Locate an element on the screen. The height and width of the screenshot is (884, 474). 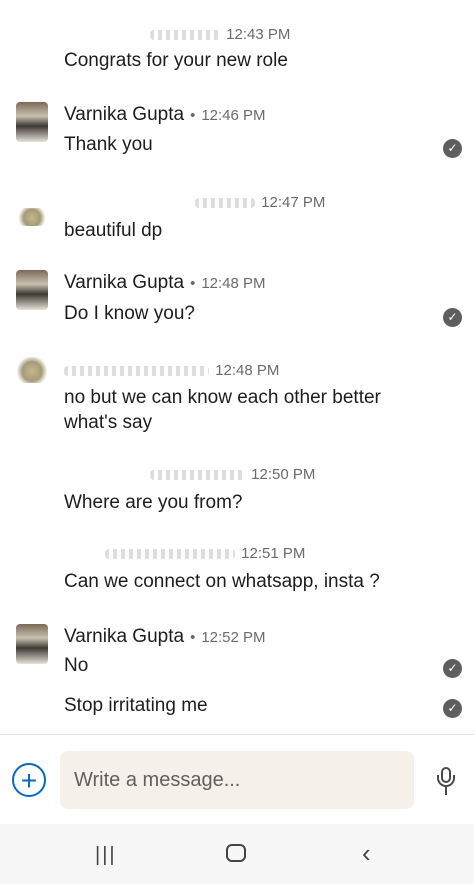
message-header: 12:47 PM is located at coordinates (260, 202).